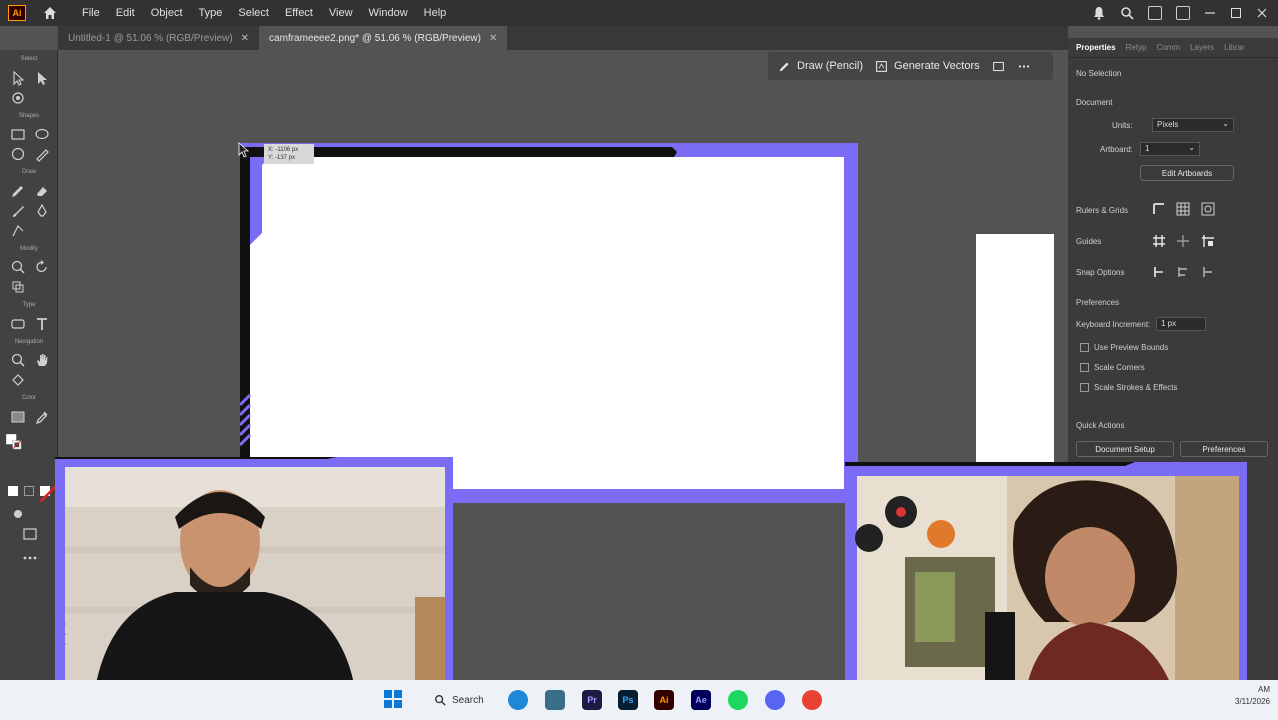  What do you see at coordinates (388, 13) in the screenshot?
I see `menu-window: Window` at bounding box center [388, 13].